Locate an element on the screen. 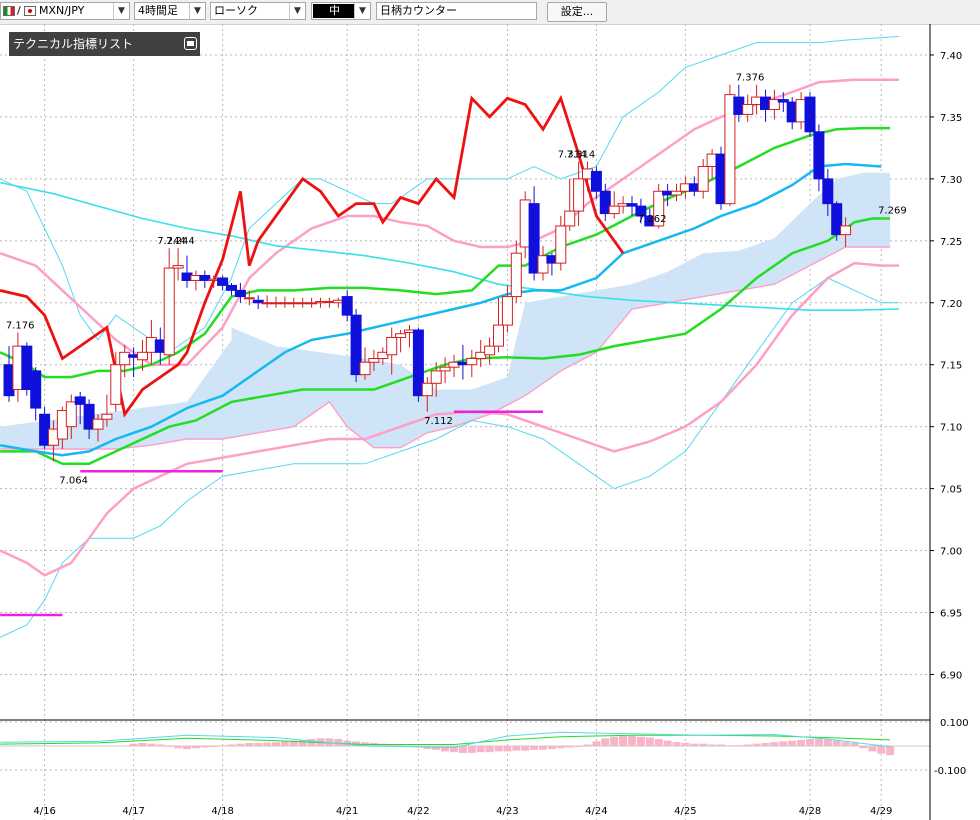 This screenshot has width=980, height=820. counter-field: 日柄カウンター is located at coordinates (456, 11).